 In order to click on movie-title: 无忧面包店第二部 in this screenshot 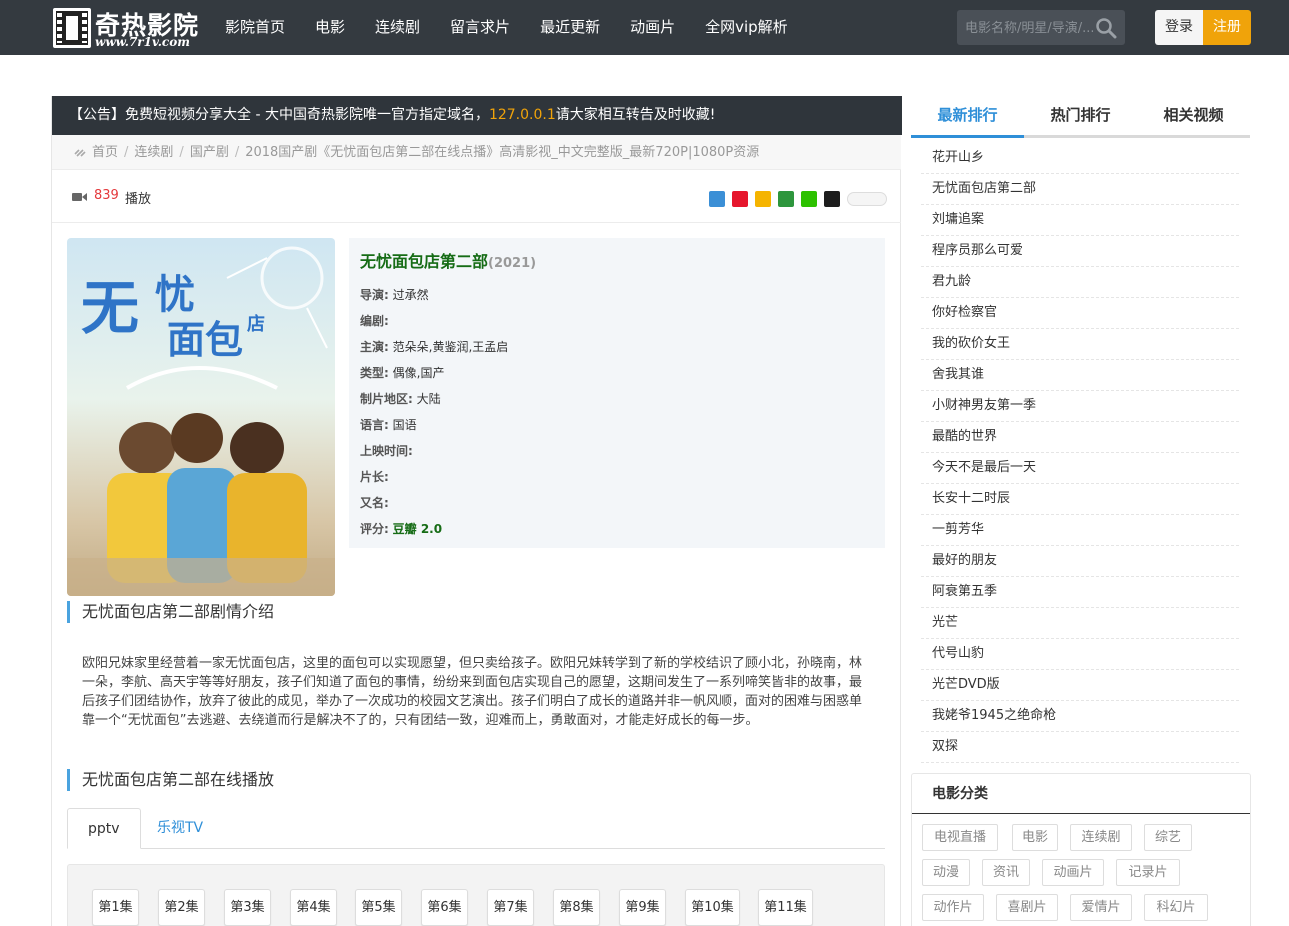, I will do `click(424, 261)`.